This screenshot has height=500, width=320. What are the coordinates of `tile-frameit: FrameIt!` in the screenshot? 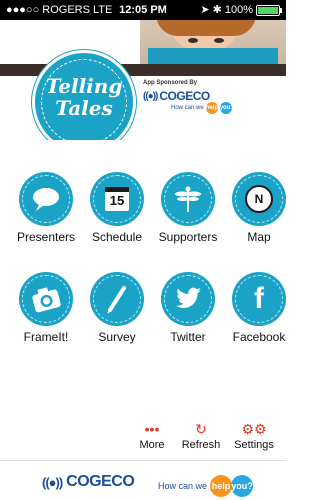 It's located at (46, 308).